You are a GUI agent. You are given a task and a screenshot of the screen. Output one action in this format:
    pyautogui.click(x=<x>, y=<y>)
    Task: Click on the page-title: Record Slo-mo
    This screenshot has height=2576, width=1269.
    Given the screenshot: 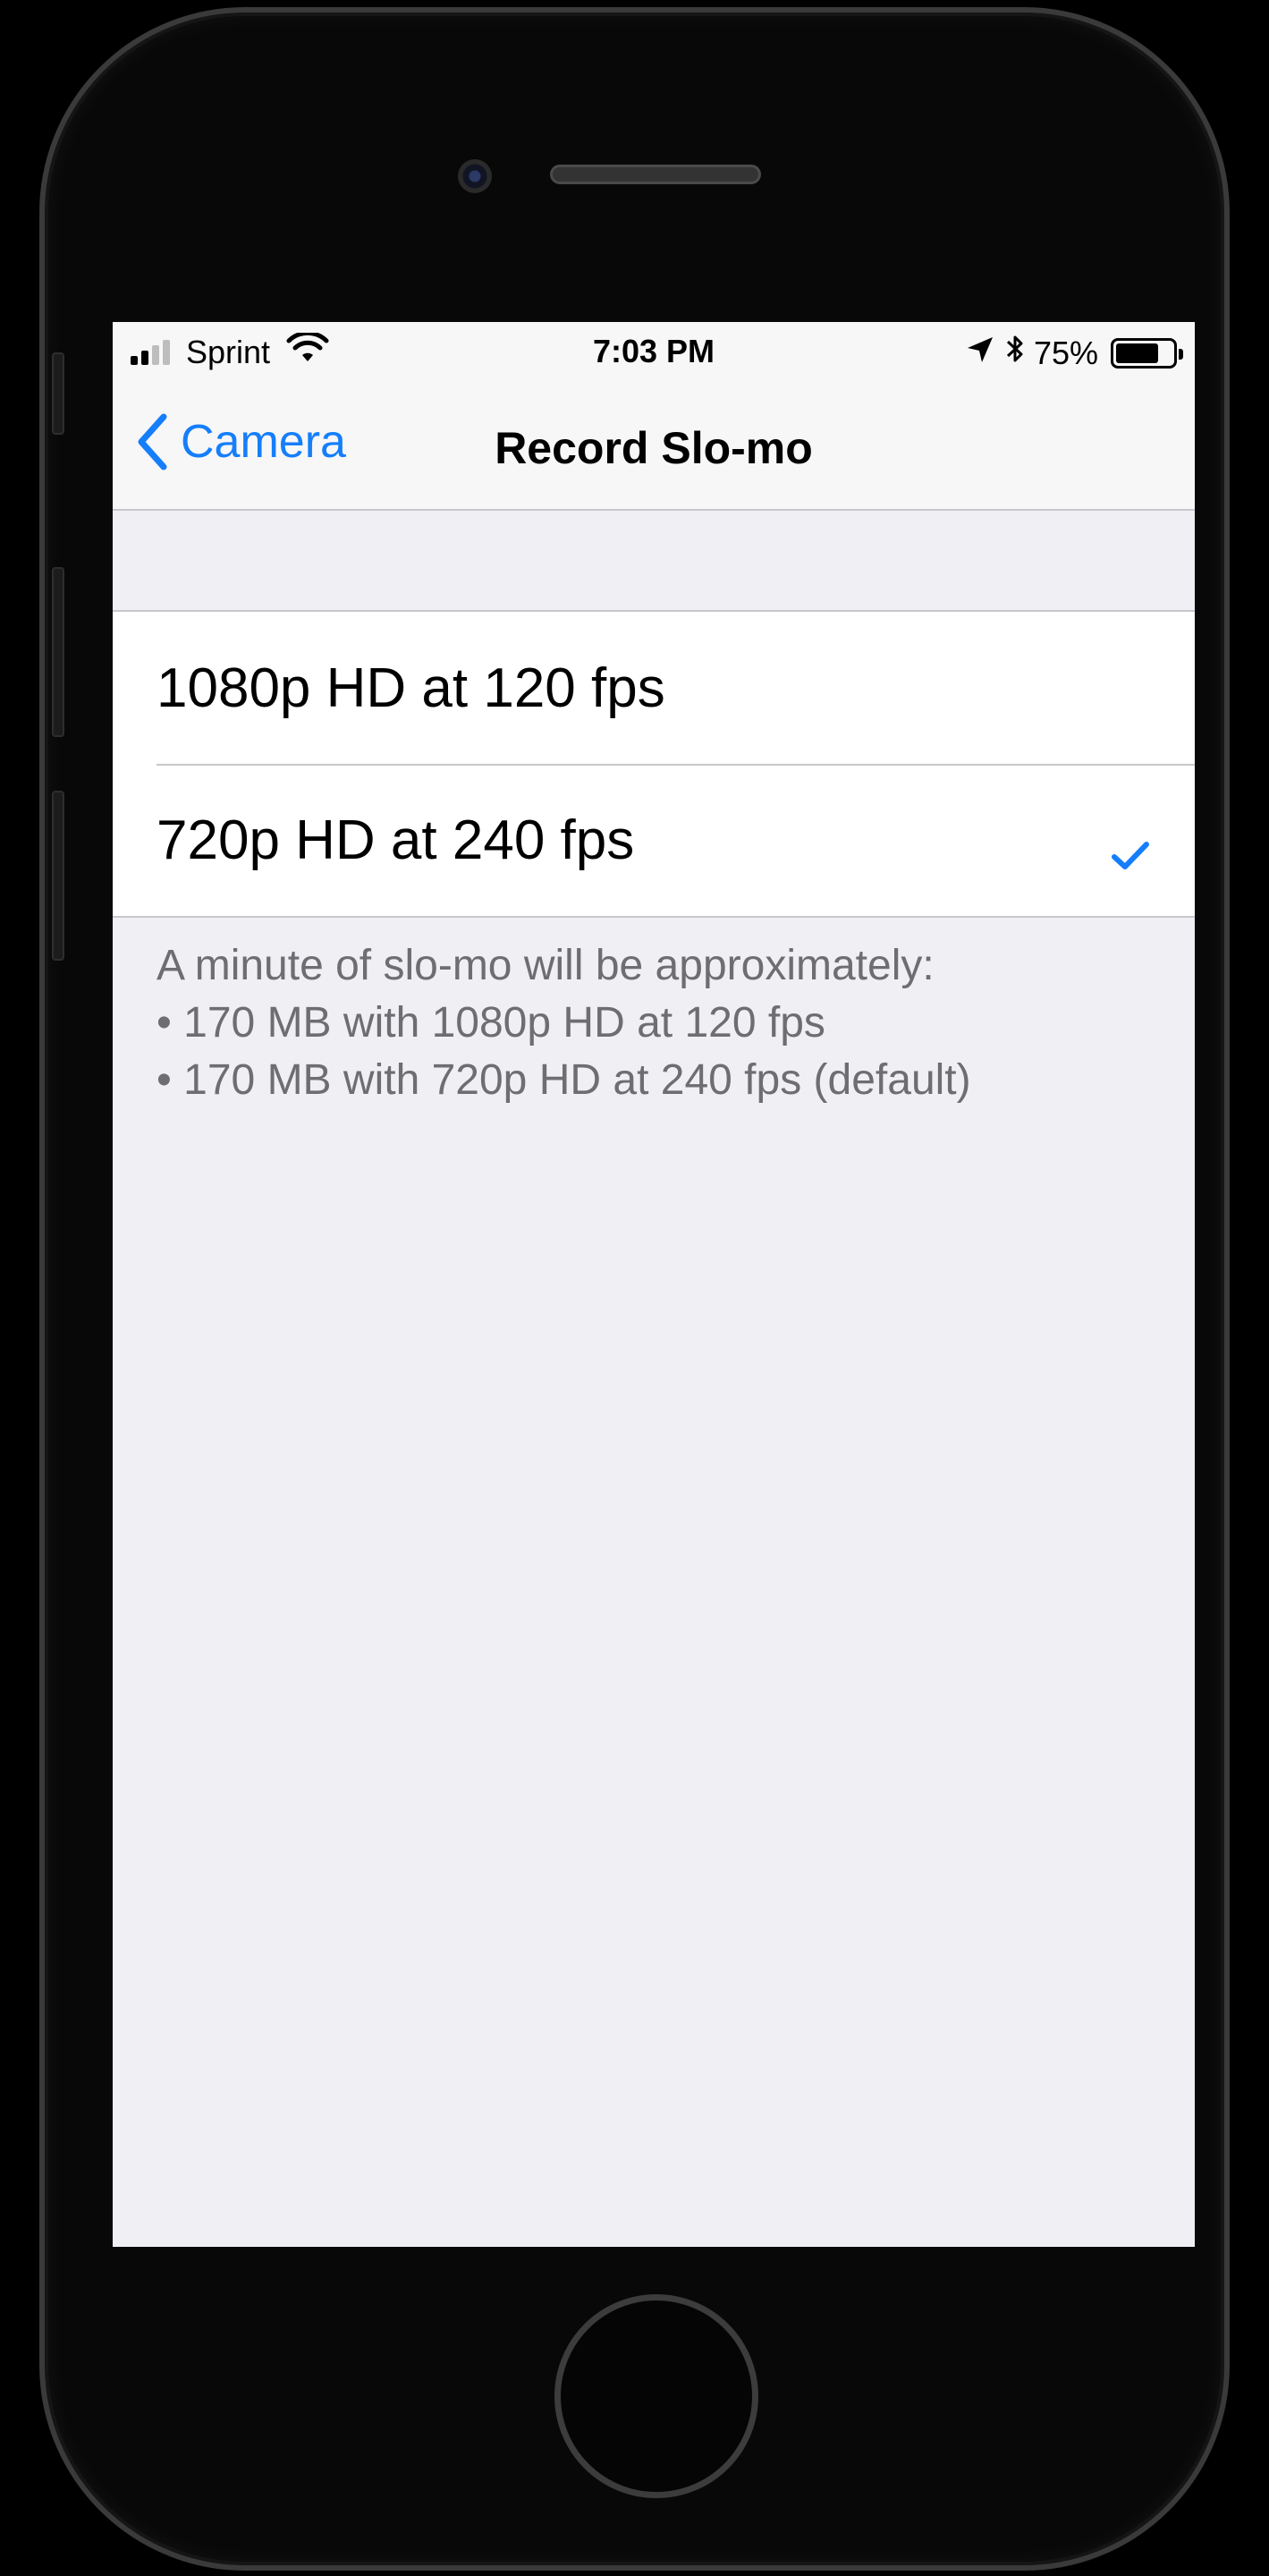 What is the action you would take?
    pyautogui.click(x=654, y=448)
    